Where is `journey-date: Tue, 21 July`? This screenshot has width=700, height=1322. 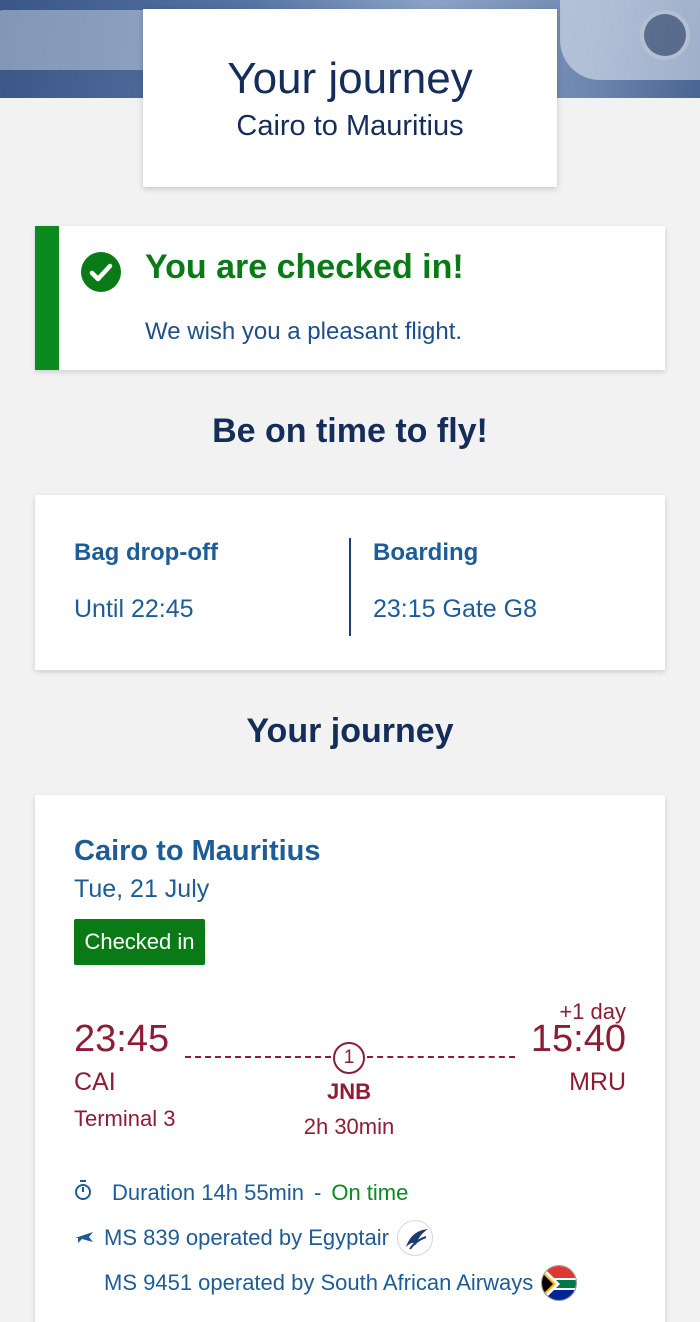
journey-date: Tue, 21 July is located at coordinates (142, 889).